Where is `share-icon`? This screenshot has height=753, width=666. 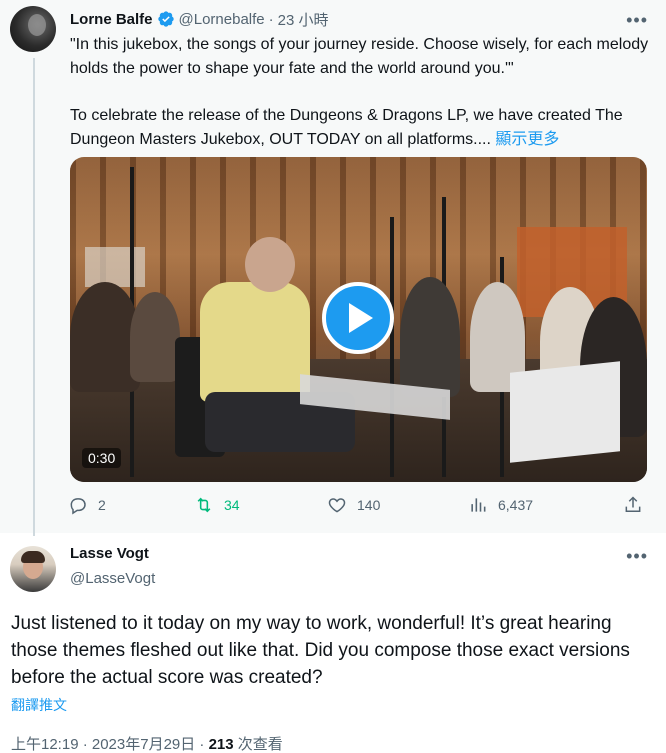
share-icon is located at coordinates (633, 504).